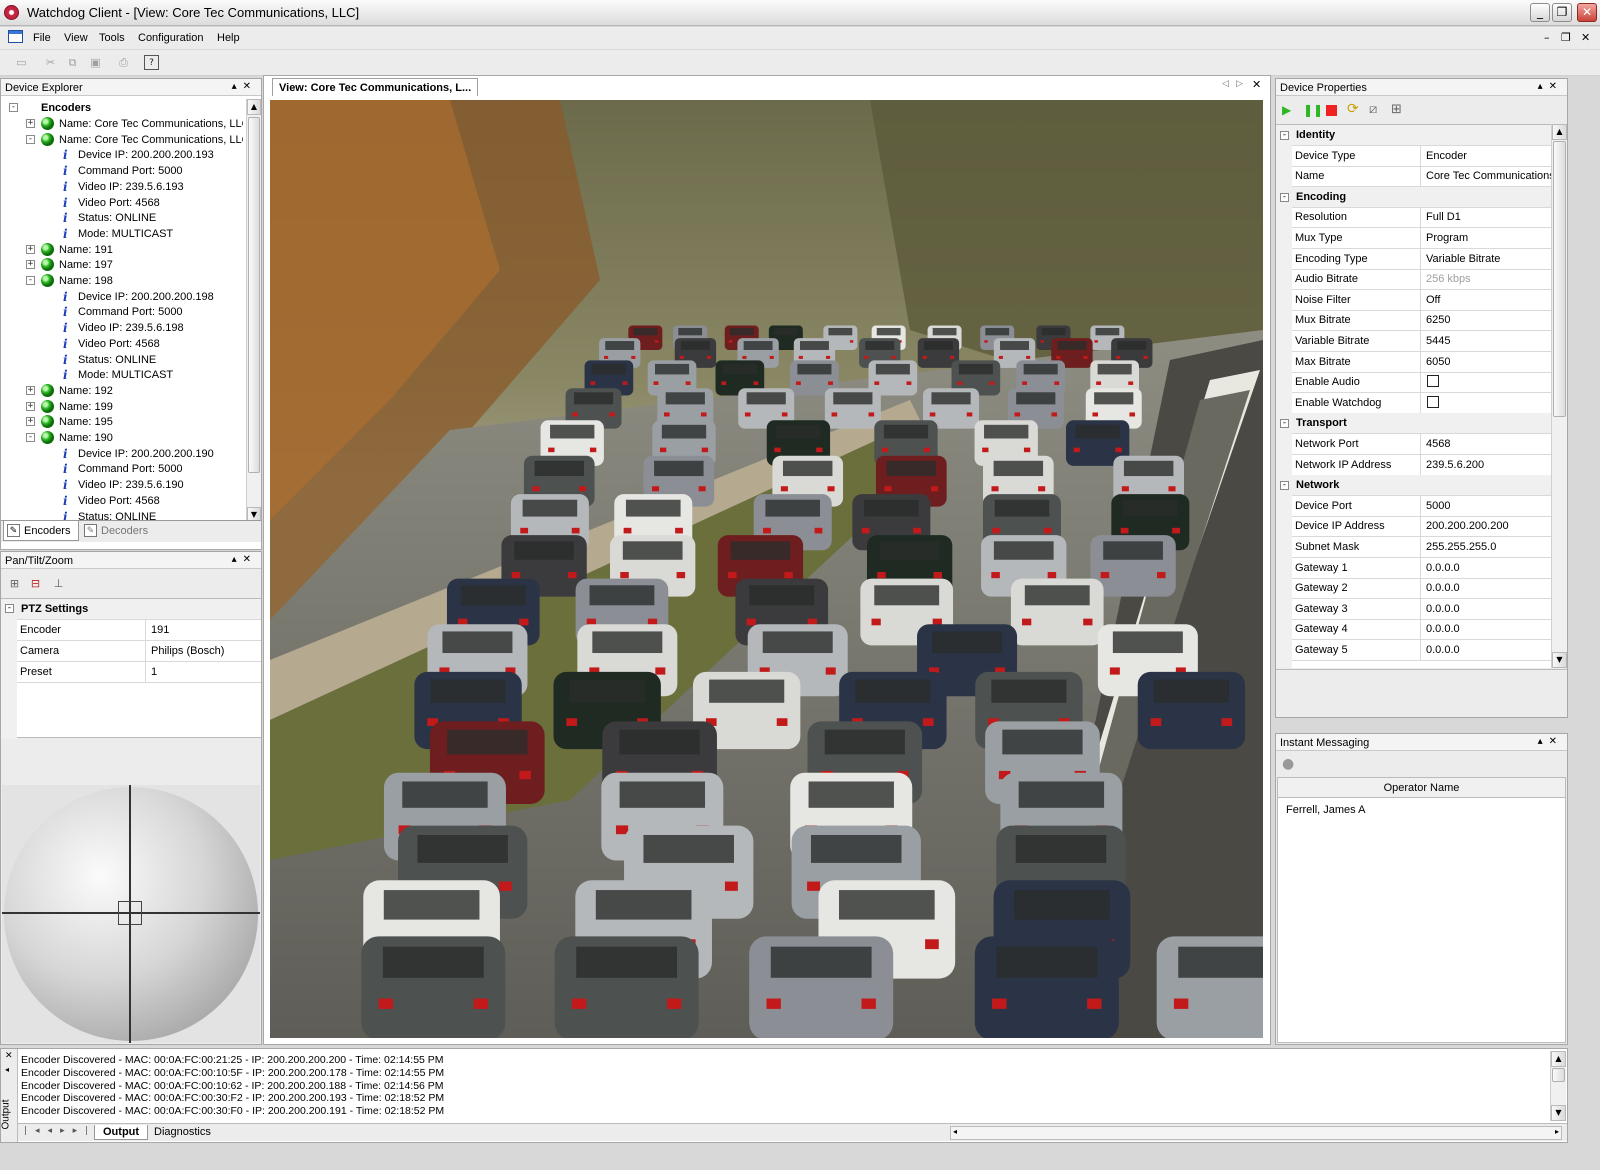 This screenshot has width=1600, height=1170. Describe the element at coordinates (1421, 506) in the screenshot. I see `property-row: Device Port 5000` at that location.